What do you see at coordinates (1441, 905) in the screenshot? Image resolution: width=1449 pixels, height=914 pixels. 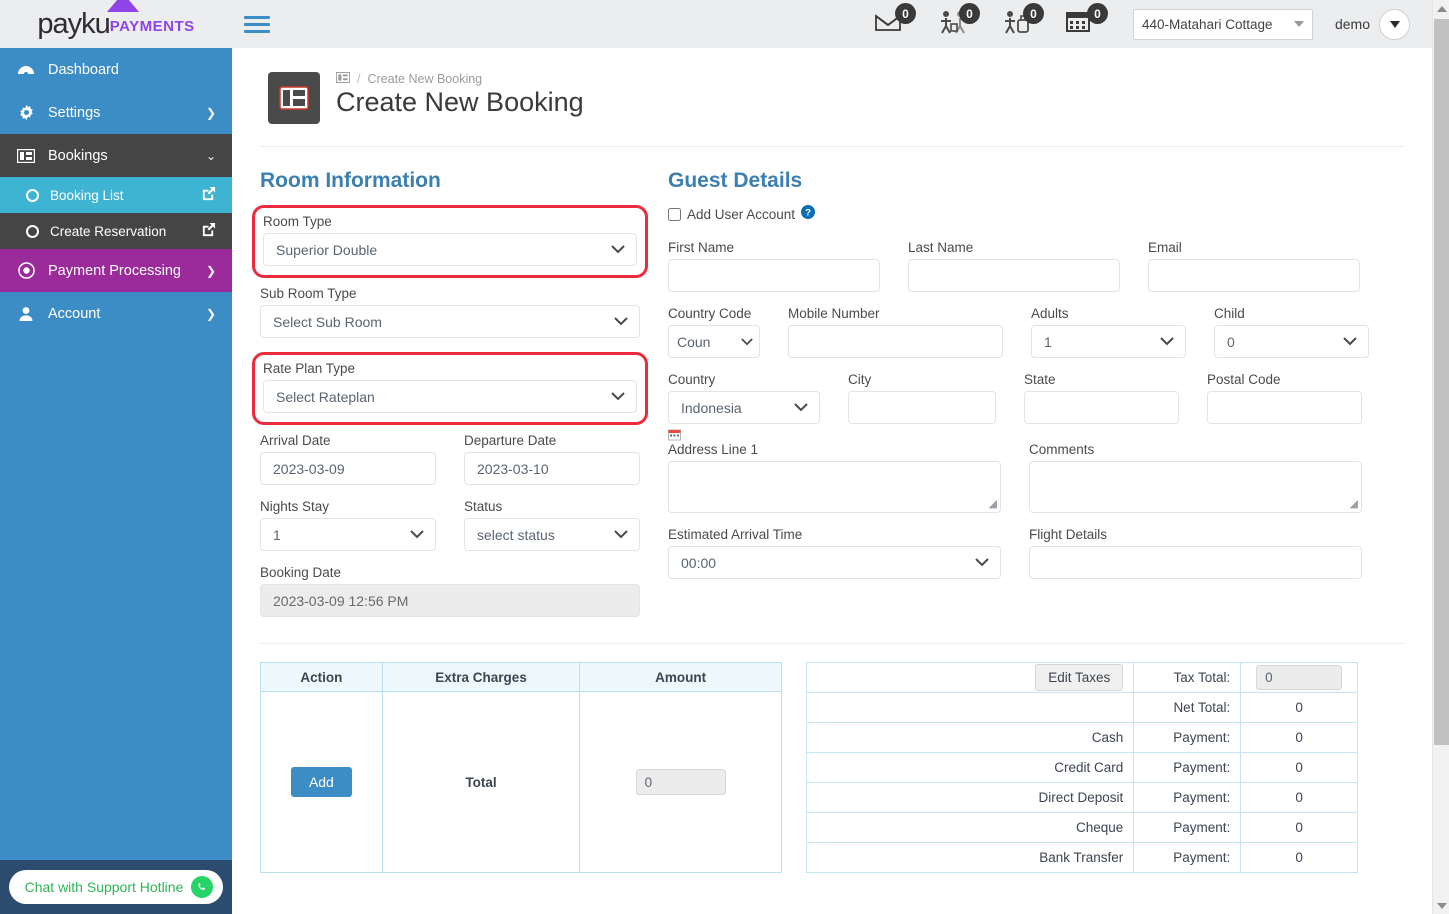 I see `scroll-down-button` at bounding box center [1441, 905].